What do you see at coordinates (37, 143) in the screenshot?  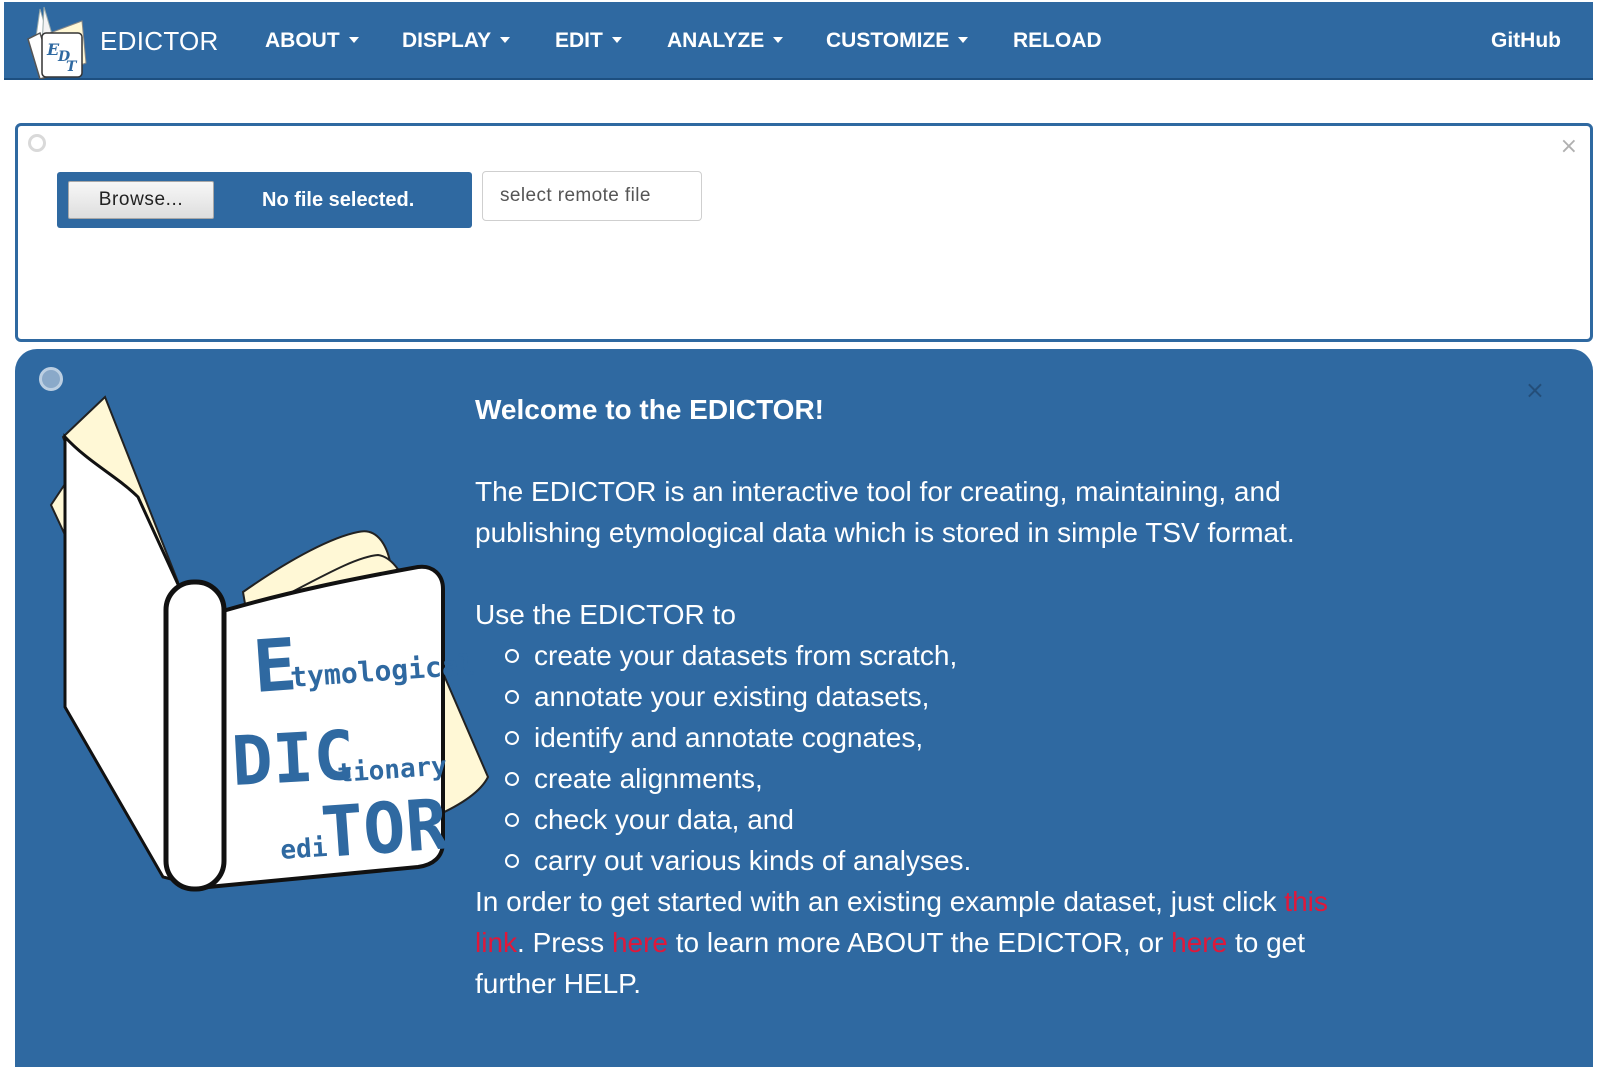 I see `panel-drag-handle-icon` at bounding box center [37, 143].